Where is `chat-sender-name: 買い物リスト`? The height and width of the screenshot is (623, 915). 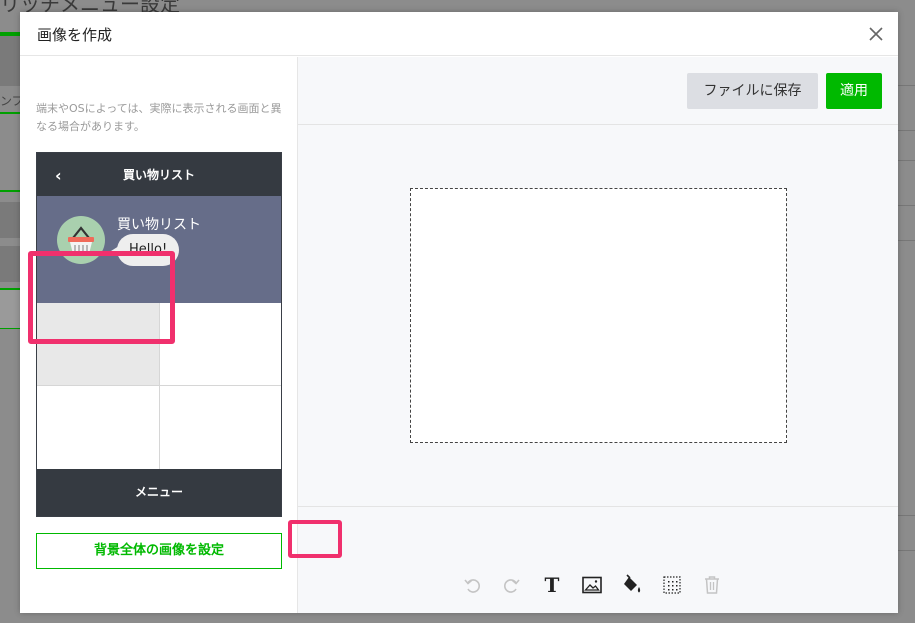 chat-sender-name: 買い物リスト is located at coordinates (159, 225).